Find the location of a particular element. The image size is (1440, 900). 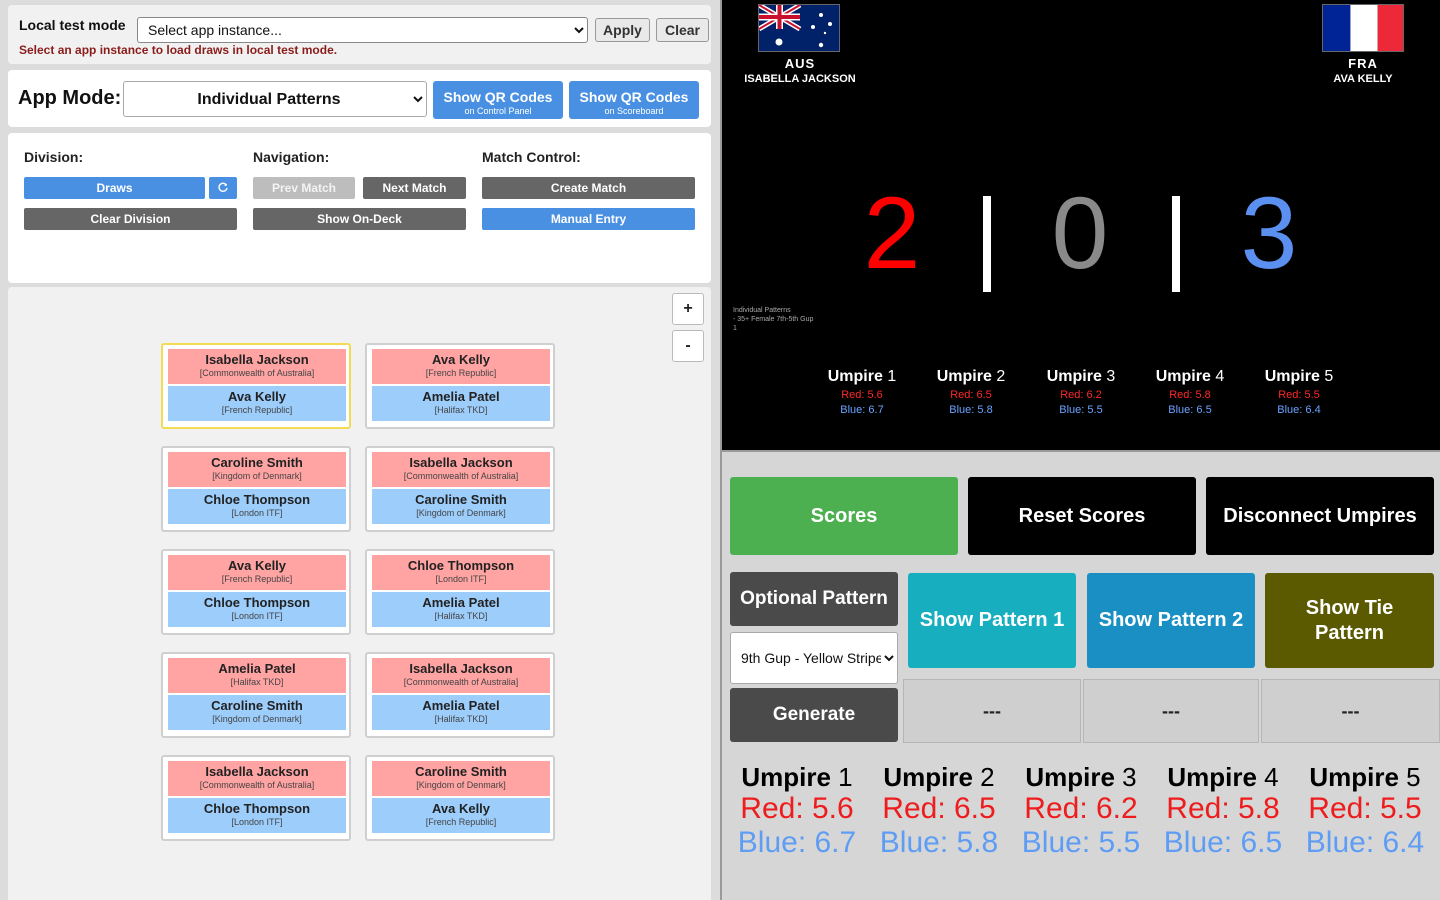

umpire-blue-score: Blue: 6.7 is located at coordinates (862, 410).